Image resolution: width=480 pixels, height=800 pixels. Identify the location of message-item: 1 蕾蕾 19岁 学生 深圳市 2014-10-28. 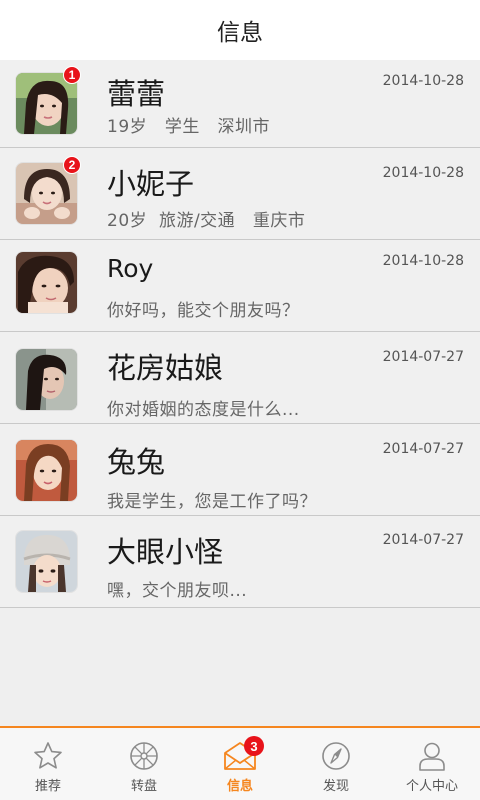
(240, 104).